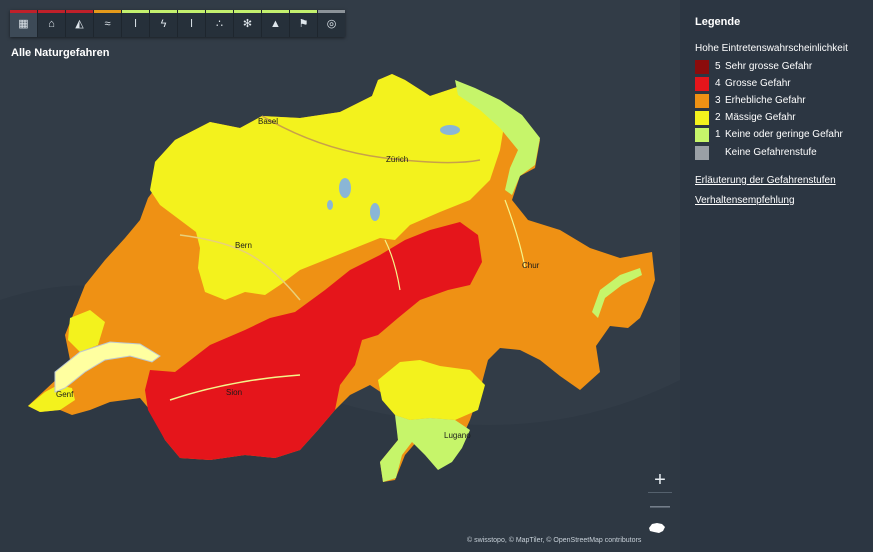 The width and height of the screenshot is (873, 552). I want to click on all-hazards-button: ▦, so click(24, 23).